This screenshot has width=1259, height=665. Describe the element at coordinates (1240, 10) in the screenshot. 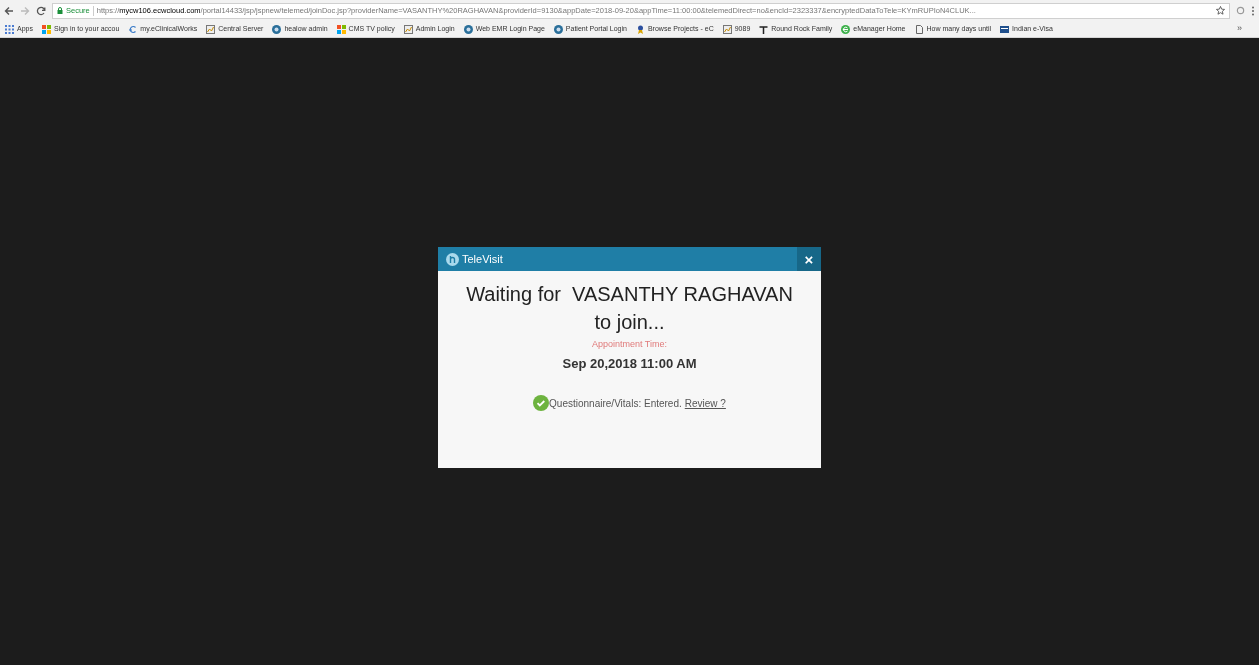

I see `extension-icon` at that location.